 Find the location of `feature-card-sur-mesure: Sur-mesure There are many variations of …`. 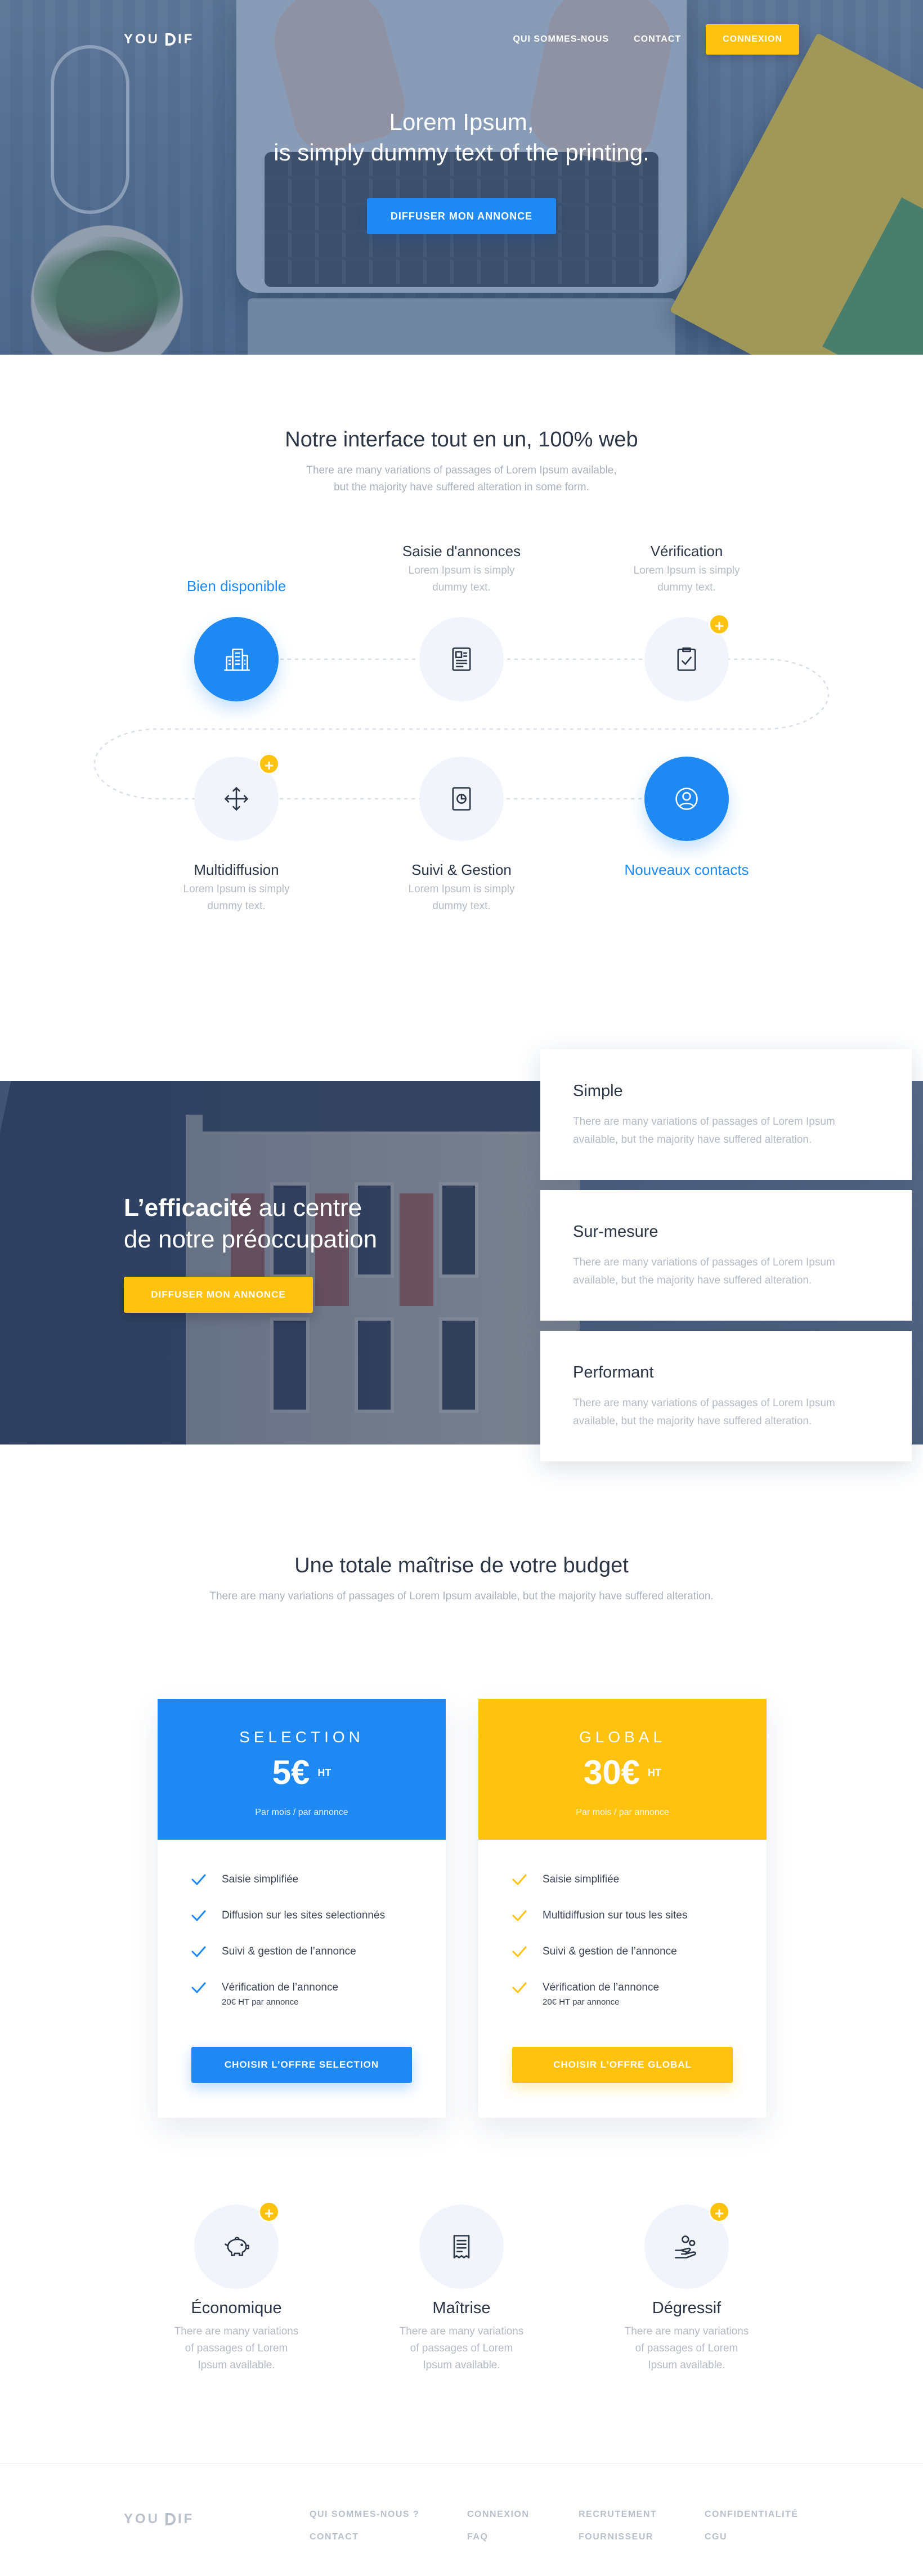

feature-card-sur-mesure: Sur-mesure There are many variations of … is located at coordinates (726, 1255).